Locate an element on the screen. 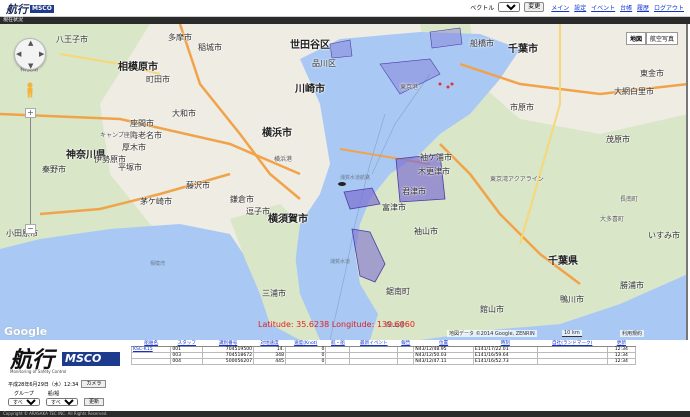 The width and height of the screenshot is (690, 417). place-label: 横須賀市 is located at coordinates (288, 219).